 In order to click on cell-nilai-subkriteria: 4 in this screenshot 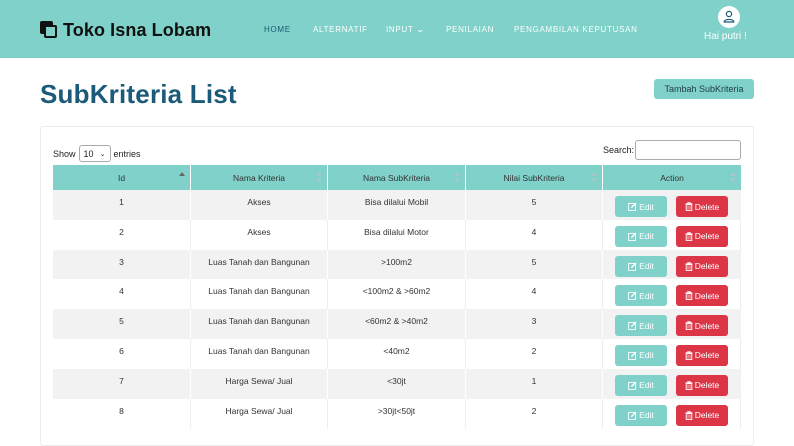, I will do `click(534, 294)`.